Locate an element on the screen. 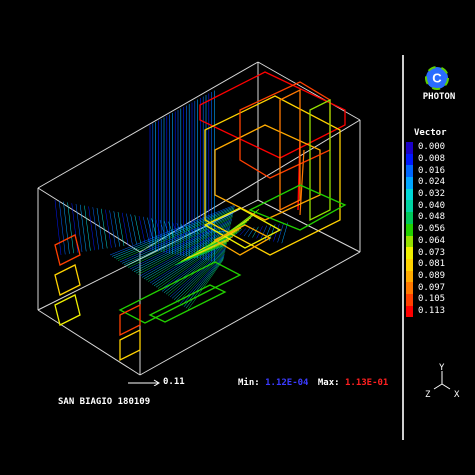  legend-value: 0.113 is located at coordinates (432, 310).